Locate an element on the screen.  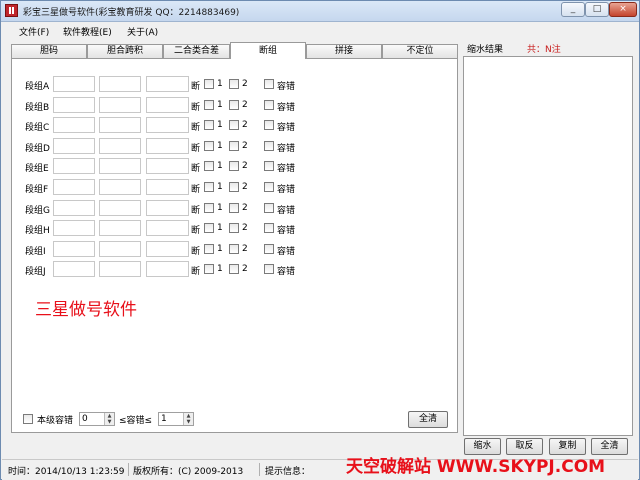
menu-tutorial: 软件教程(E) is located at coordinates (87, 31).